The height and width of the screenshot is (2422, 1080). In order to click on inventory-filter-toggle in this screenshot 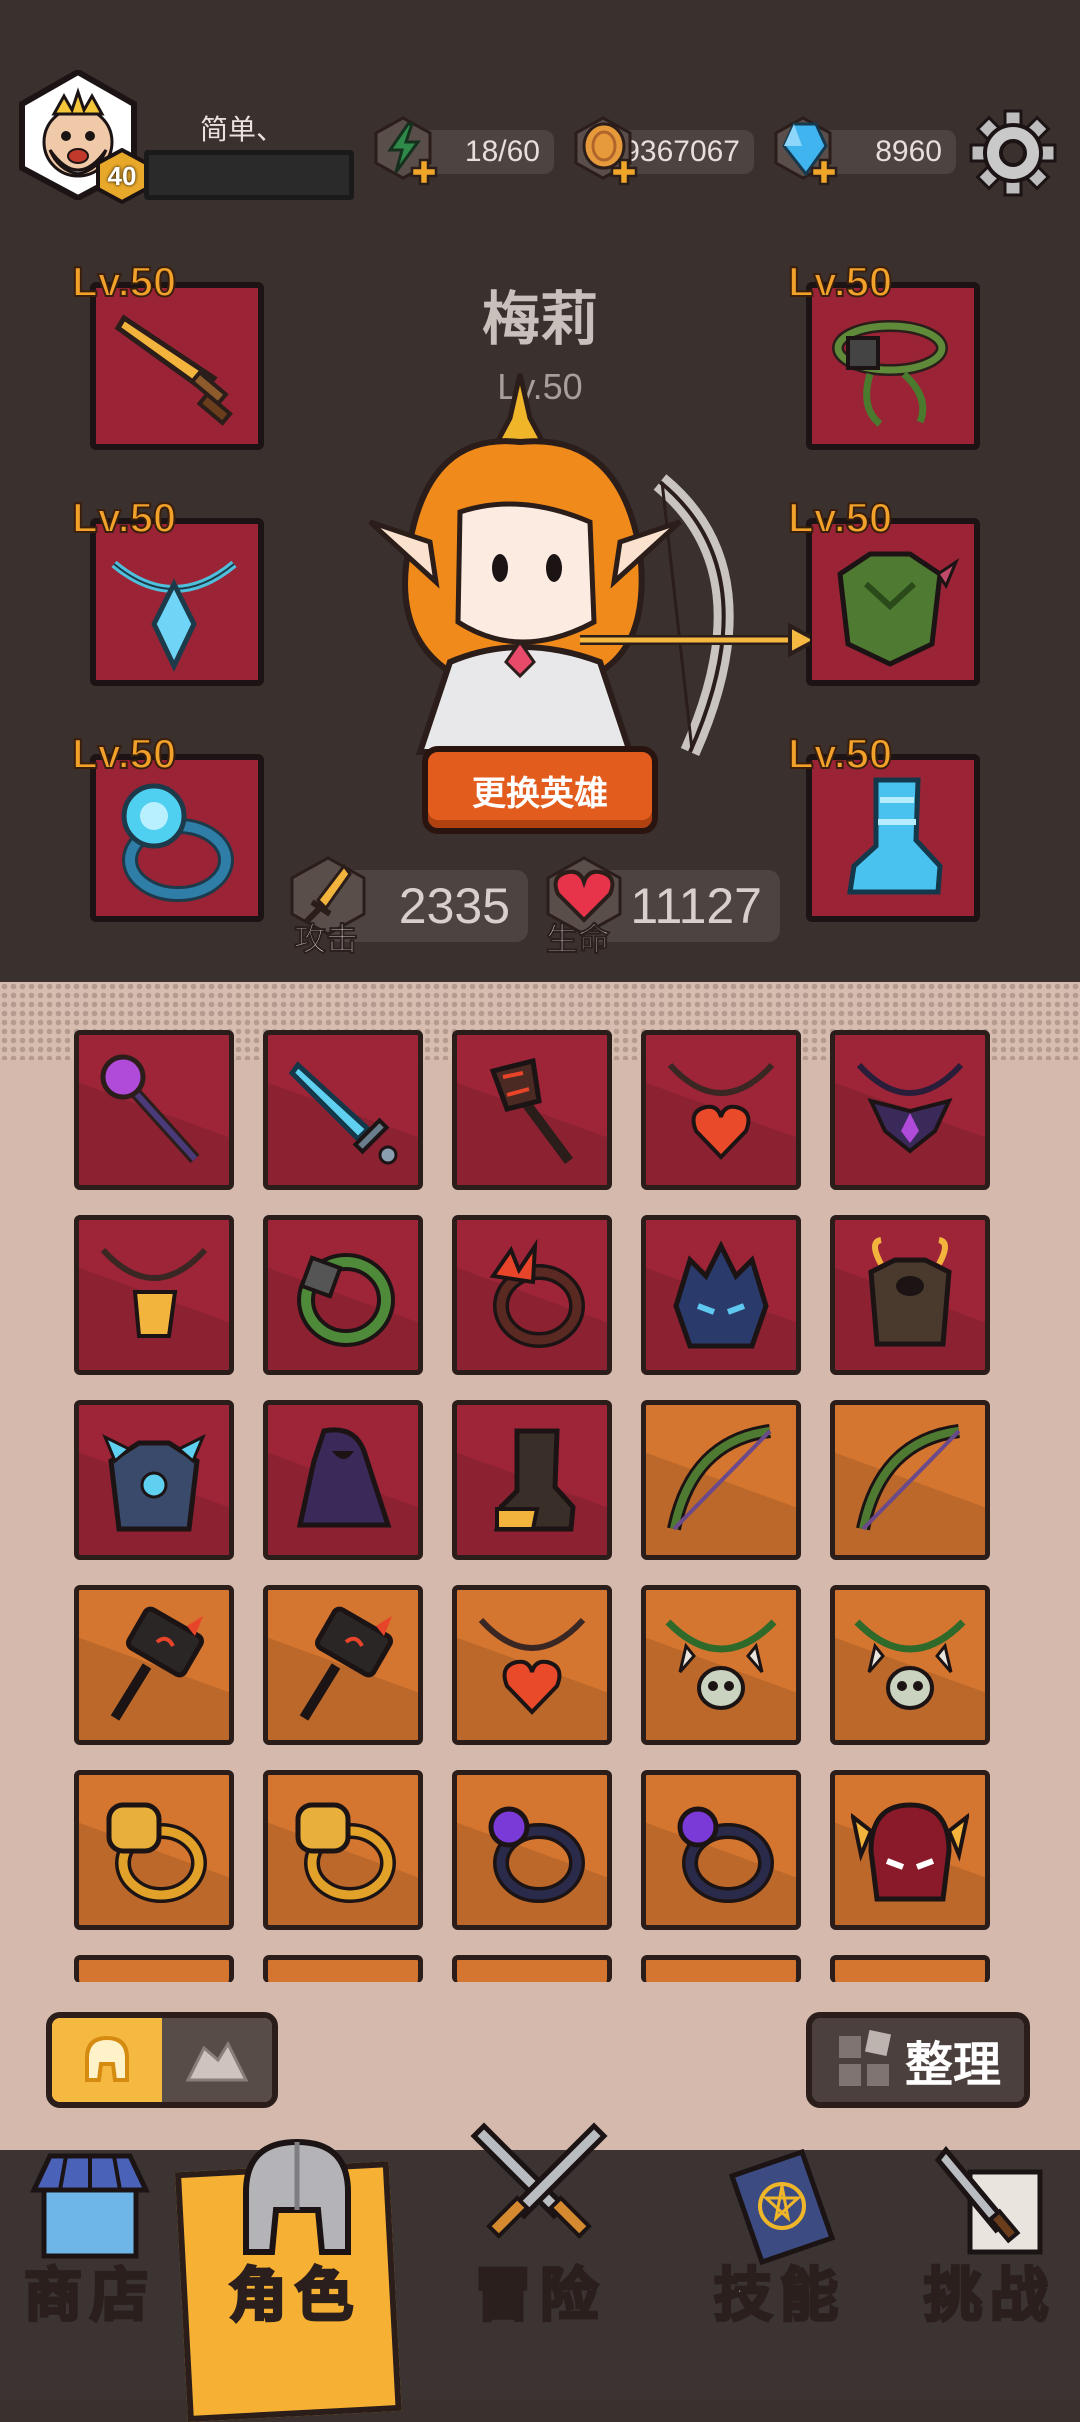, I will do `click(162, 2060)`.